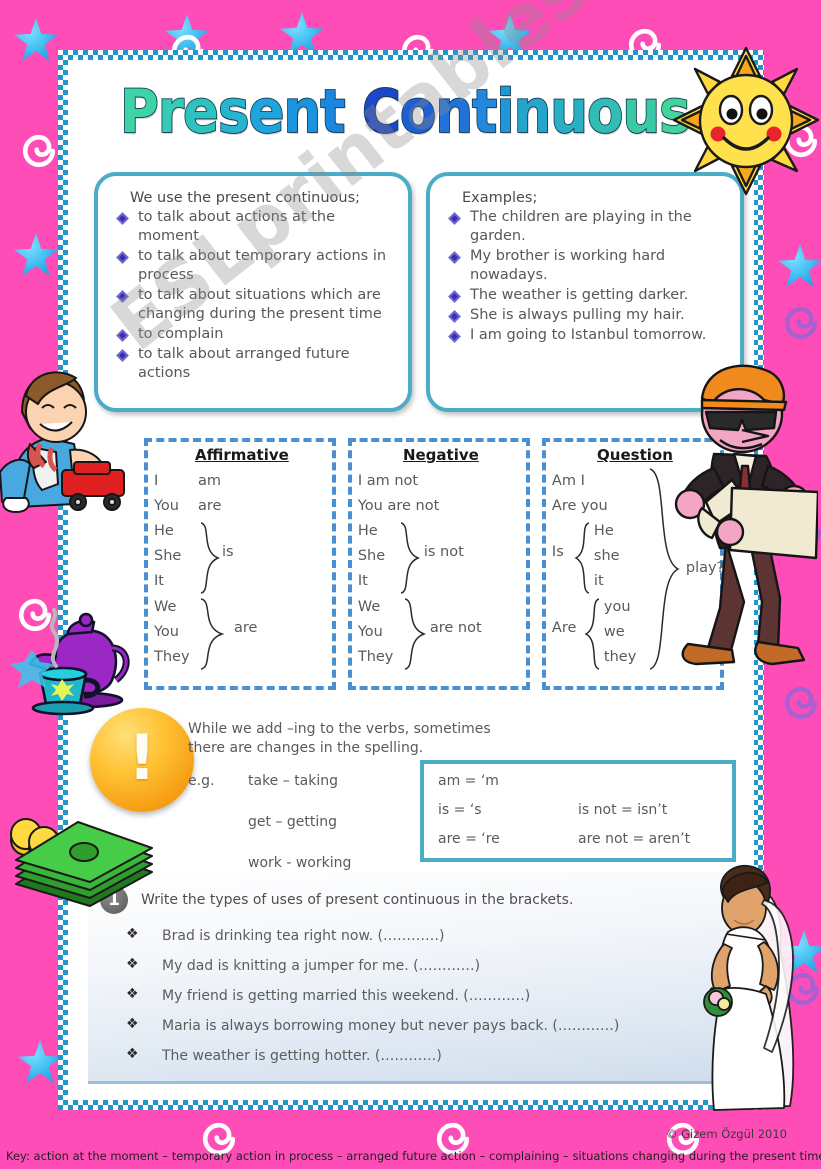 The height and width of the screenshot is (1169, 821). I want to click on table-row: You are not, so click(398, 506).